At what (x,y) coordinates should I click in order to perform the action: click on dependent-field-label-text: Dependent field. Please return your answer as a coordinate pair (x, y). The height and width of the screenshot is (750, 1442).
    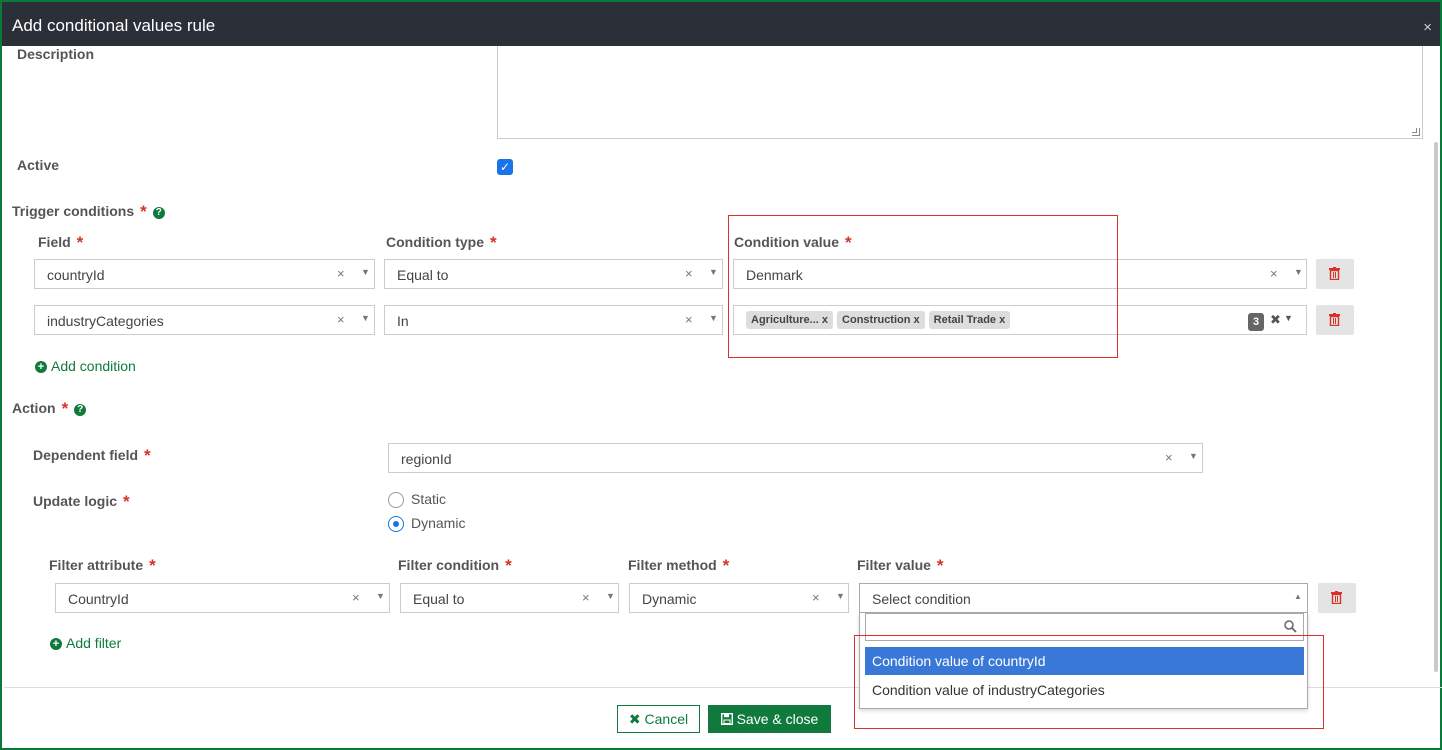
    Looking at the image, I should click on (86, 455).